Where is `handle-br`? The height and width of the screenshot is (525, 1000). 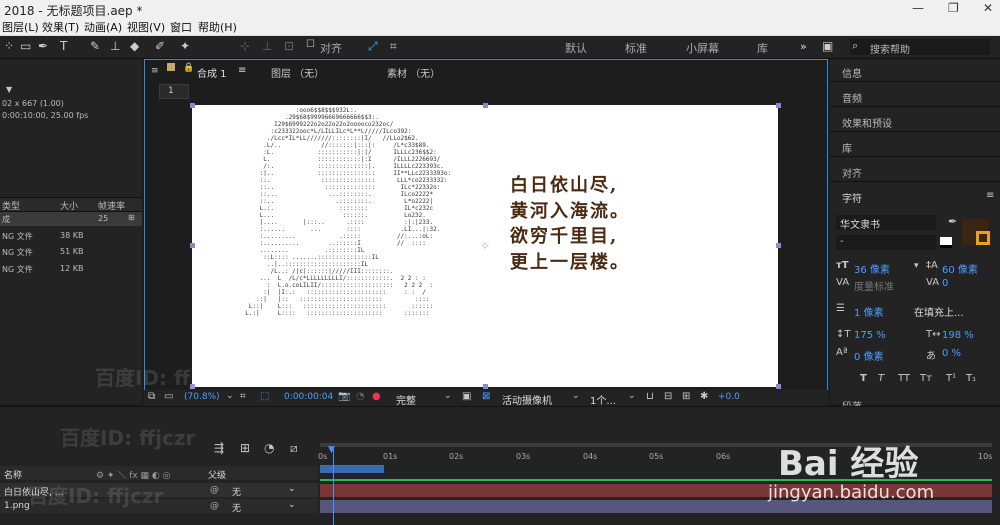 handle-br is located at coordinates (778, 386).